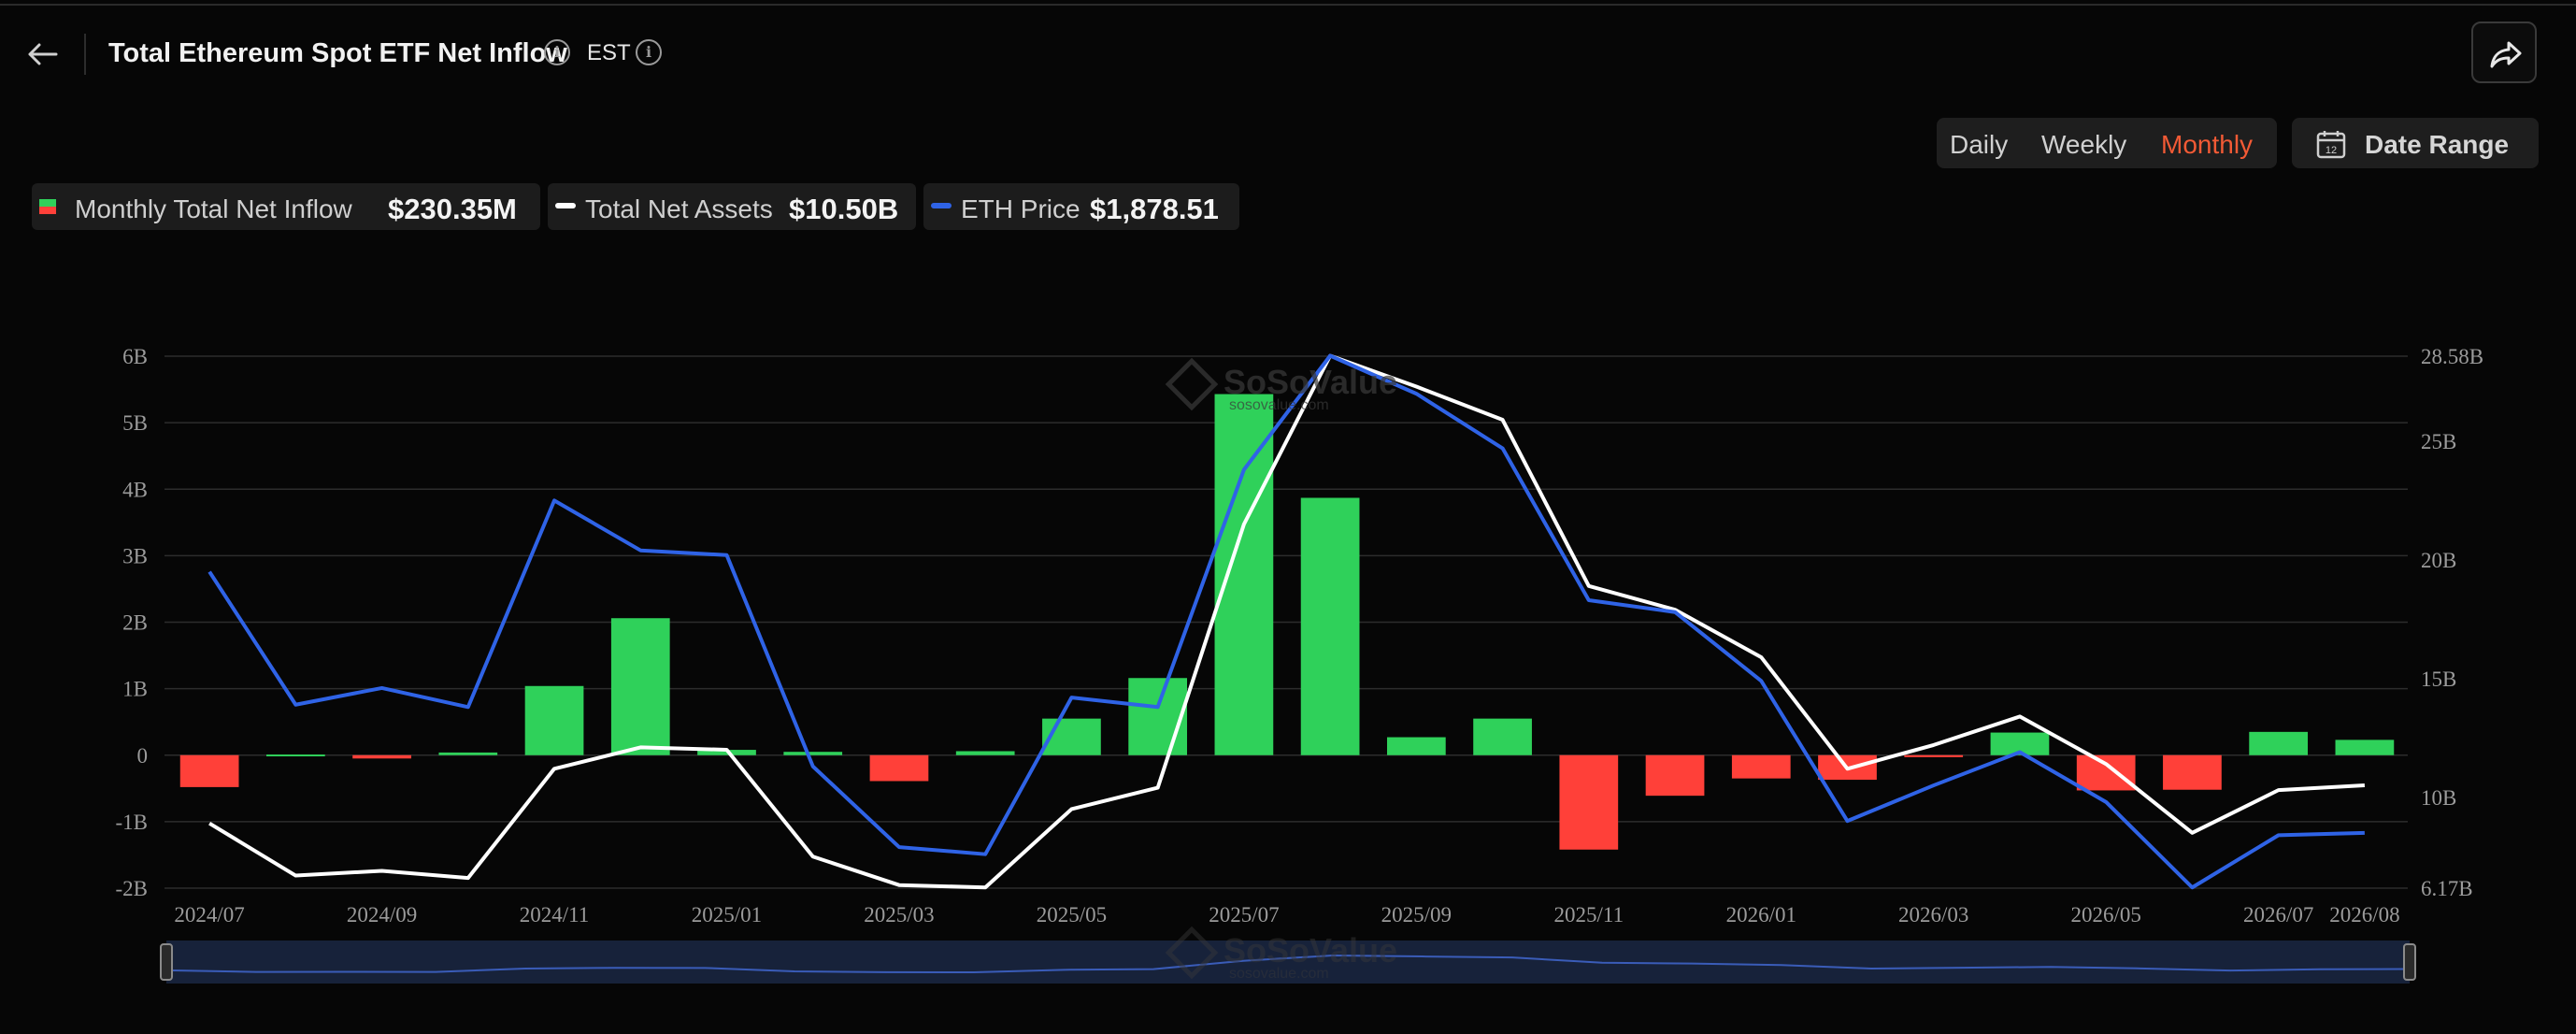  What do you see at coordinates (143, 756) in the screenshot?
I see `y-left-tick-label: 0` at bounding box center [143, 756].